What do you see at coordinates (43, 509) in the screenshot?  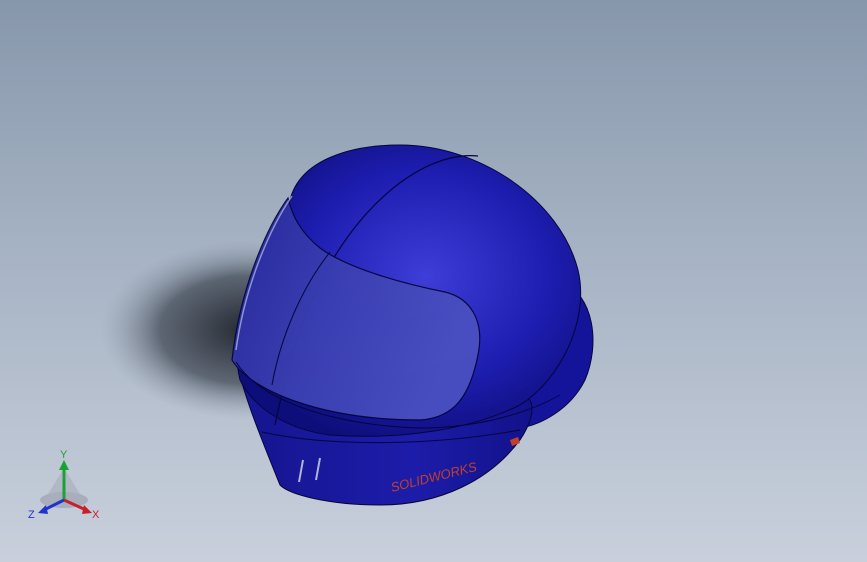 I see `z-axis-arrow` at bounding box center [43, 509].